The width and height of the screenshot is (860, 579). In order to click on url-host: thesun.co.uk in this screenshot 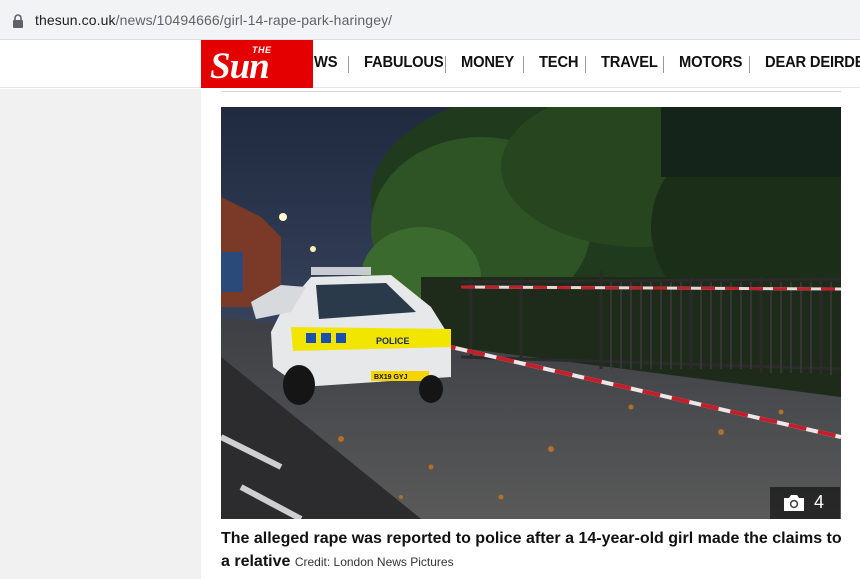, I will do `click(75, 20)`.